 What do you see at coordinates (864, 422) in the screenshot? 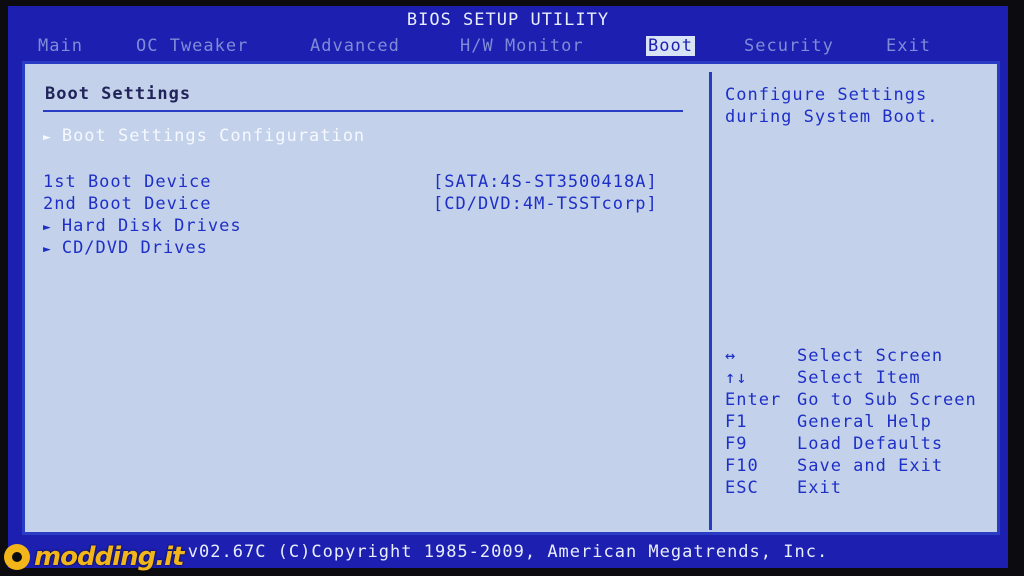
I see `key-action: General Help` at bounding box center [864, 422].